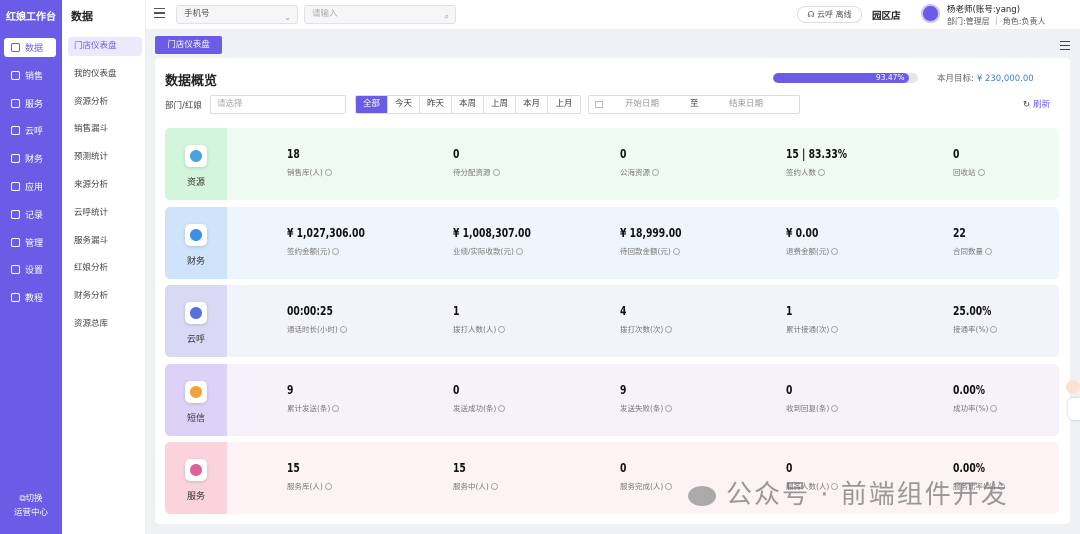  Describe the element at coordinates (380, 14) in the screenshot. I see `search-input: 请输入 ⌕` at that location.